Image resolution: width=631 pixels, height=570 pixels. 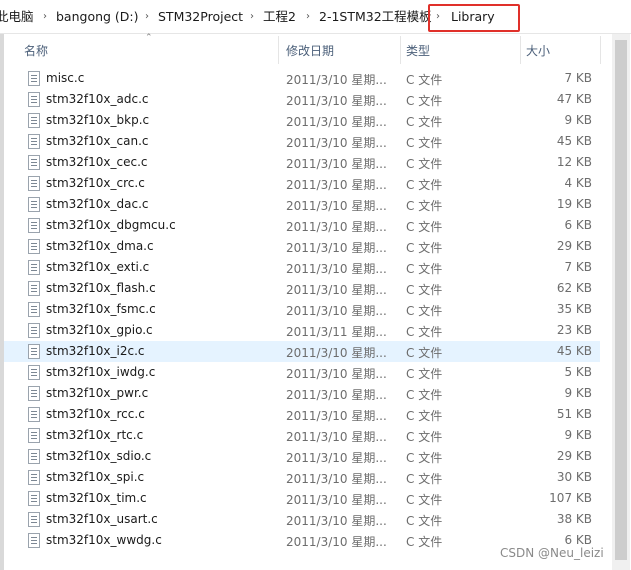 What do you see at coordinates (97, 393) in the screenshot?
I see `file-name: stm32f10x_pwr.c` at bounding box center [97, 393].